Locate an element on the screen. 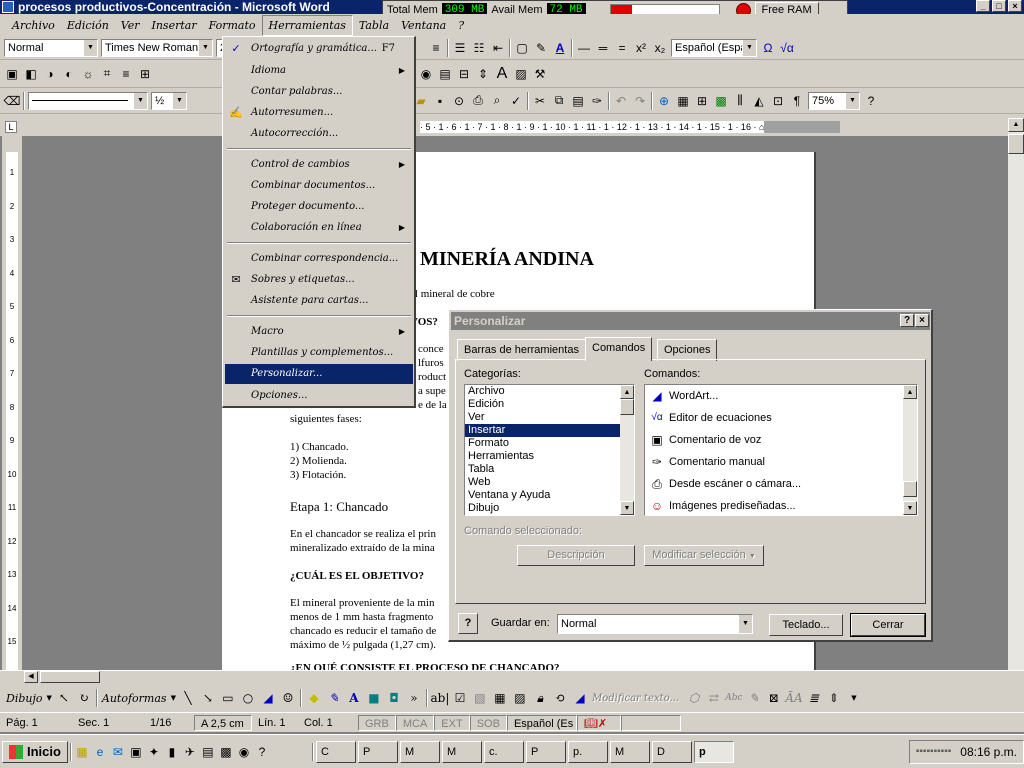 The height and width of the screenshot is (768, 1024). categories-scrollbar: ▲ ▼ is located at coordinates (627, 450).